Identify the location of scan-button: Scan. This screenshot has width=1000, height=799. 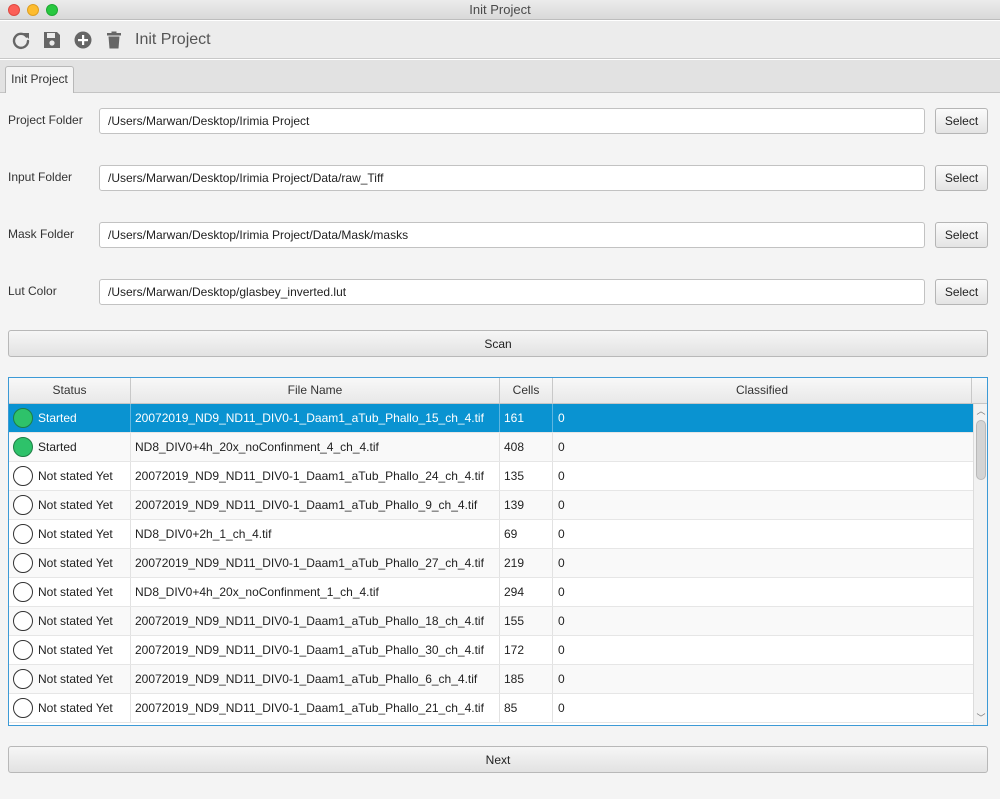
(498, 343).